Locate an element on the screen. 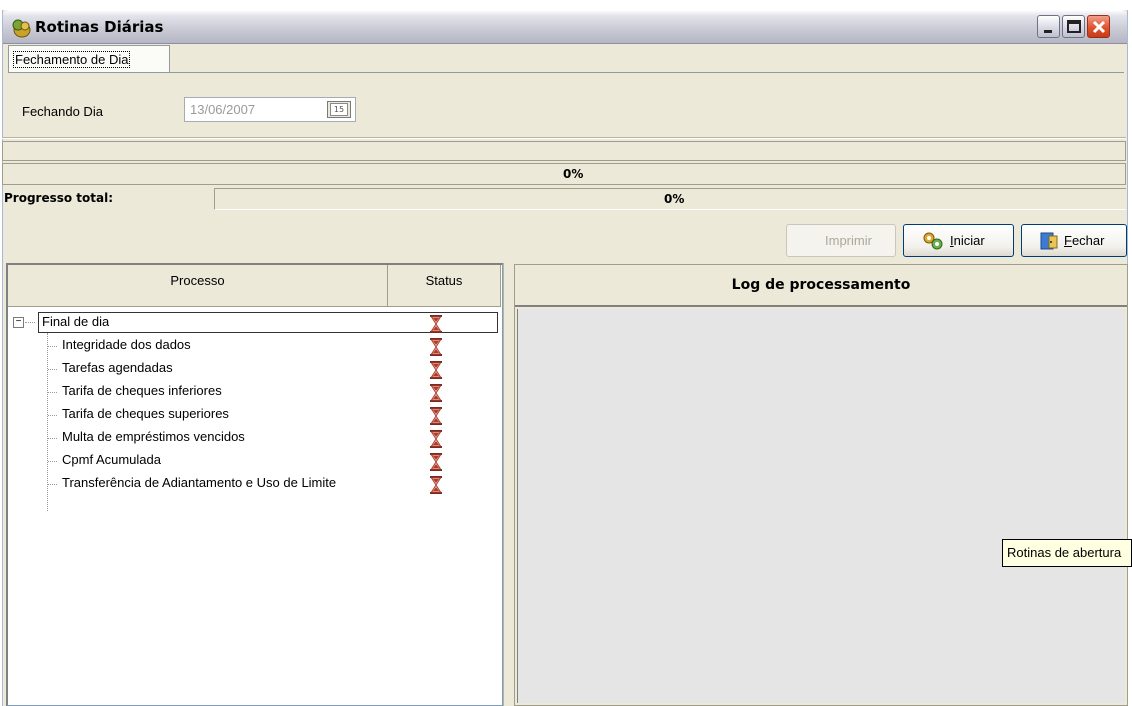 This screenshot has width=1132, height=706. tooltip: Rotinas de abertura is located at coordinates (1067, 553).